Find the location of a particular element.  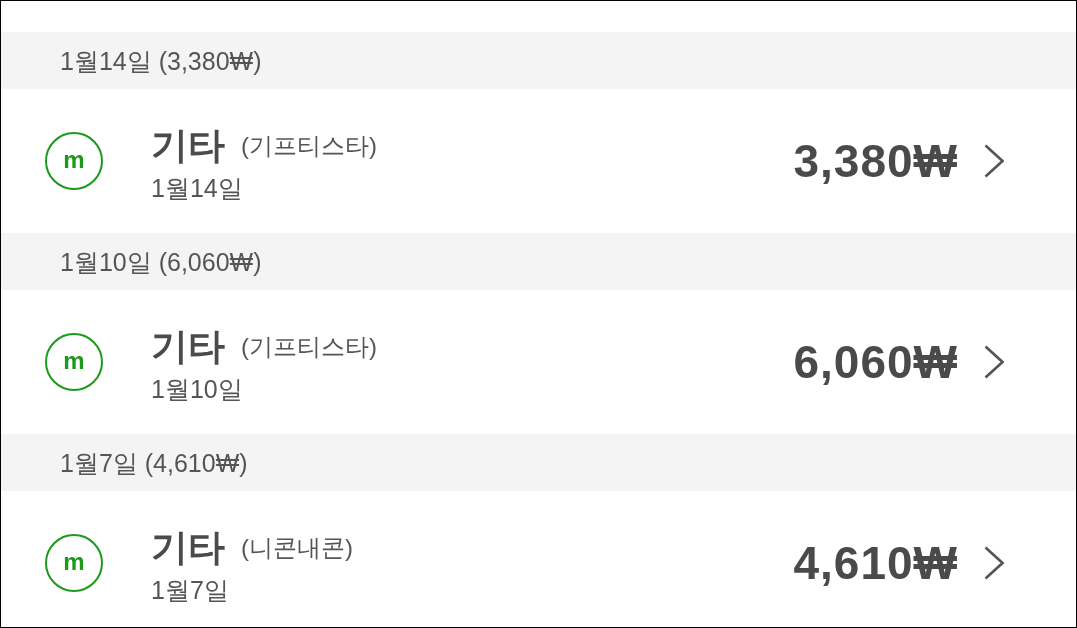

merchant-name: (니콘내콘) is located at coordinates (297, 548).